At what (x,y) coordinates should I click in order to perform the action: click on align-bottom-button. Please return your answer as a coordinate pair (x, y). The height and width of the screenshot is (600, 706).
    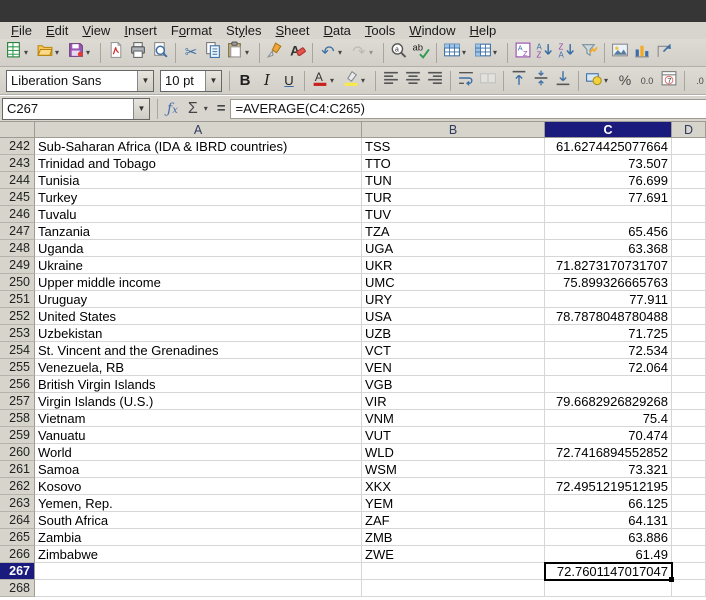
    Looking at the image, I should click on (563, 81).